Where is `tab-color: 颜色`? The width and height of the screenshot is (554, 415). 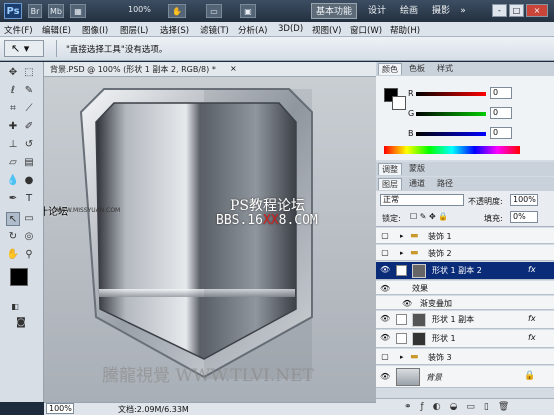 tab-color: 颜色 is located at coordinates (390, 69).